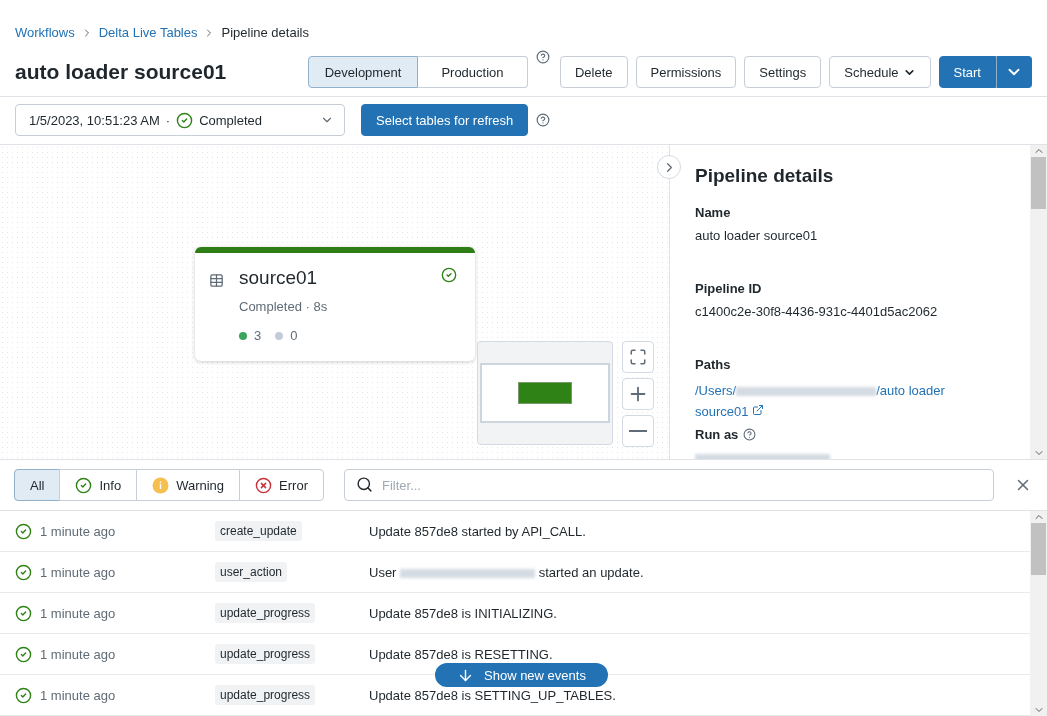 This screenshot has width=1047, height=716. Describe the element at coordinates (1014, 72) in the screenshot. I see `start-options-button` at that location.